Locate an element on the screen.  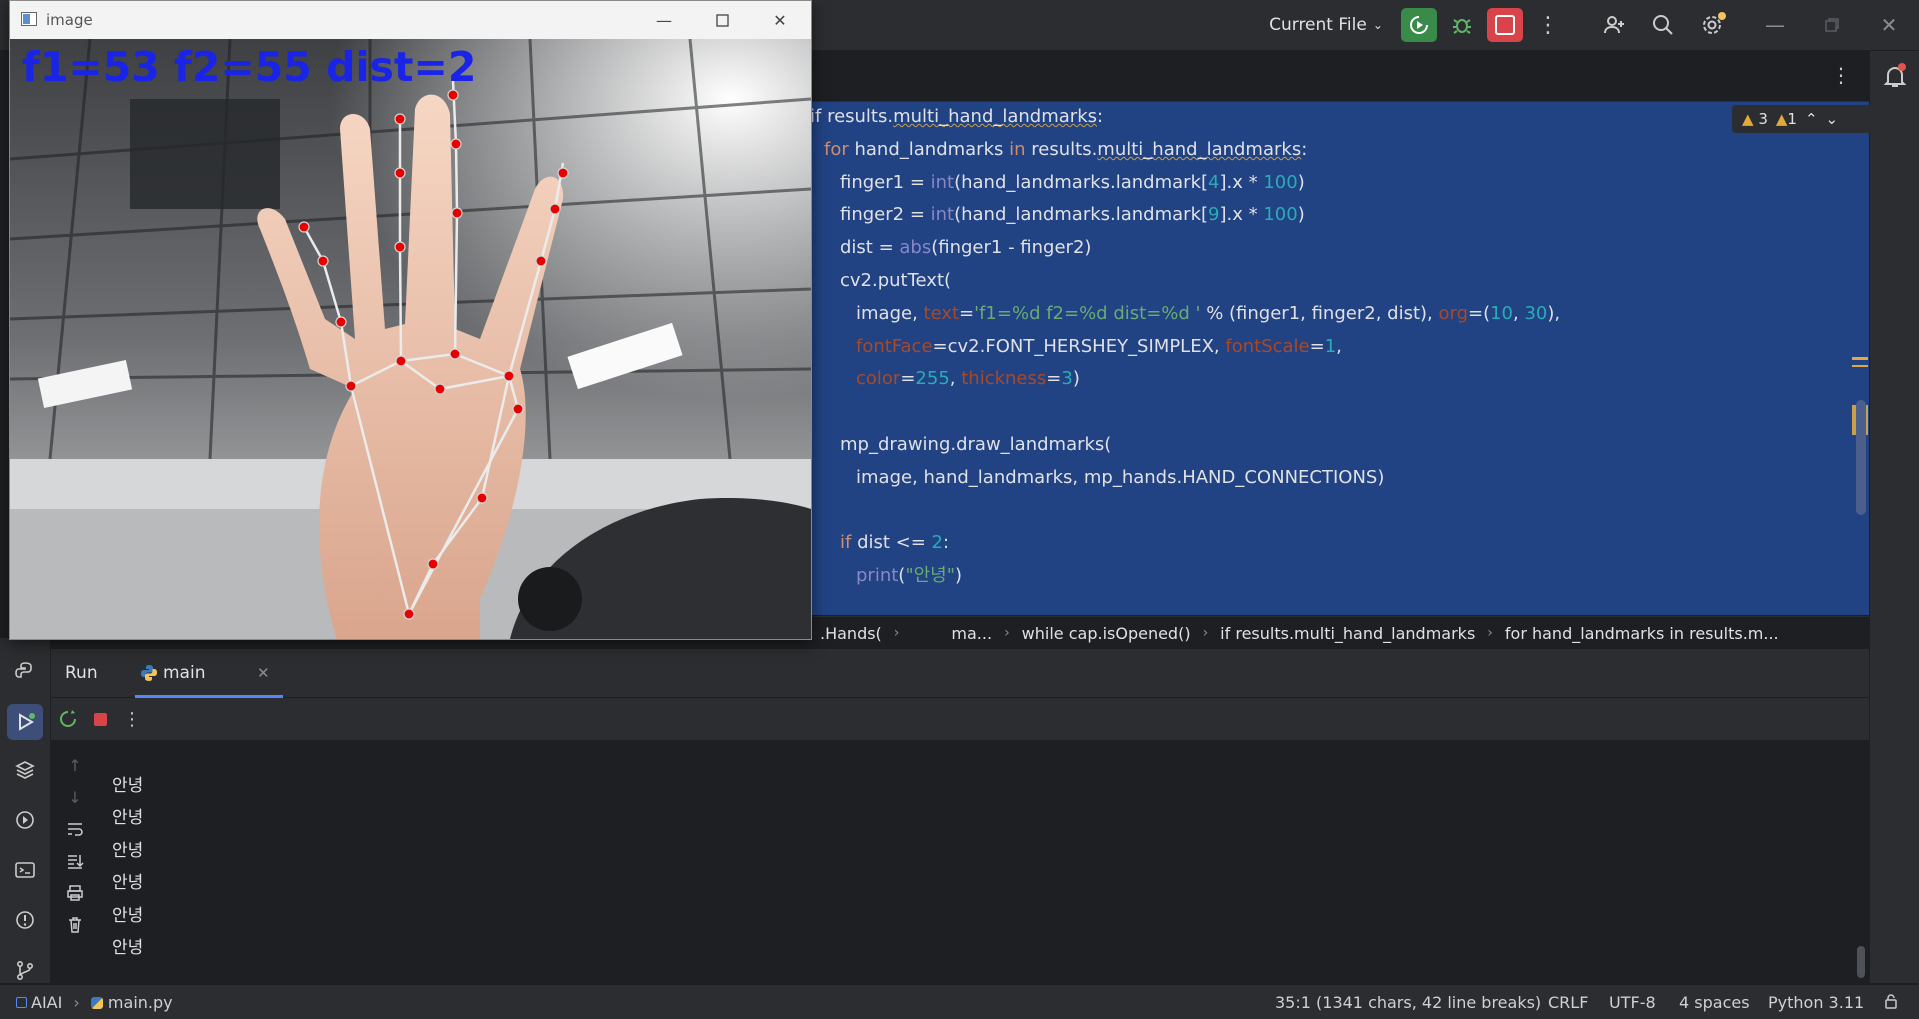
search-everywhere-button is located at coordinates (1663, 25).